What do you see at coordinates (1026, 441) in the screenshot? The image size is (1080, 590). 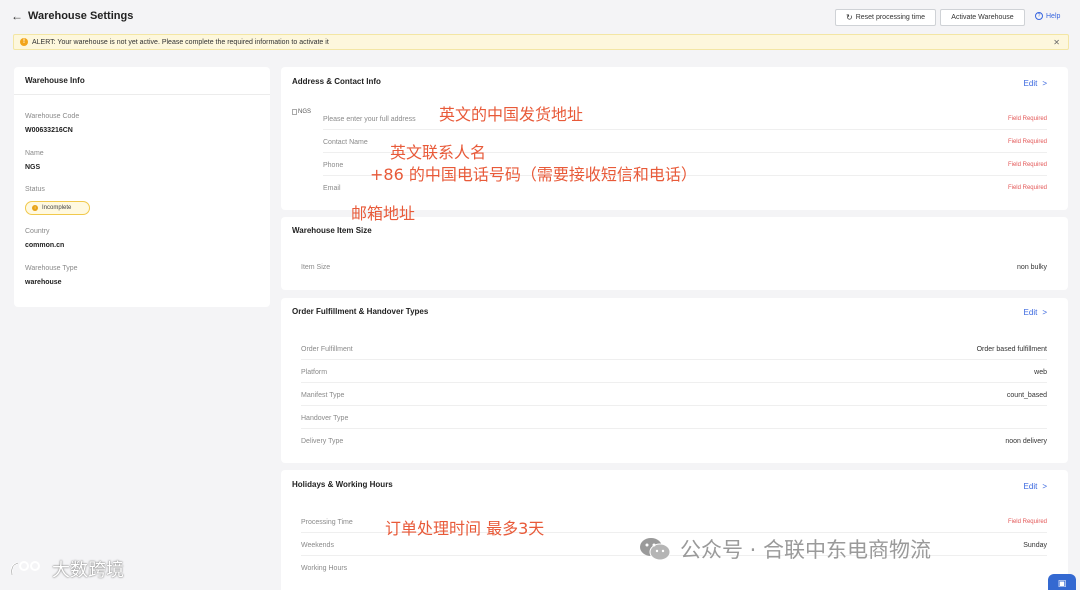 I see `delivery-type-value: noon delivery` at bounding box center [1026, 441].